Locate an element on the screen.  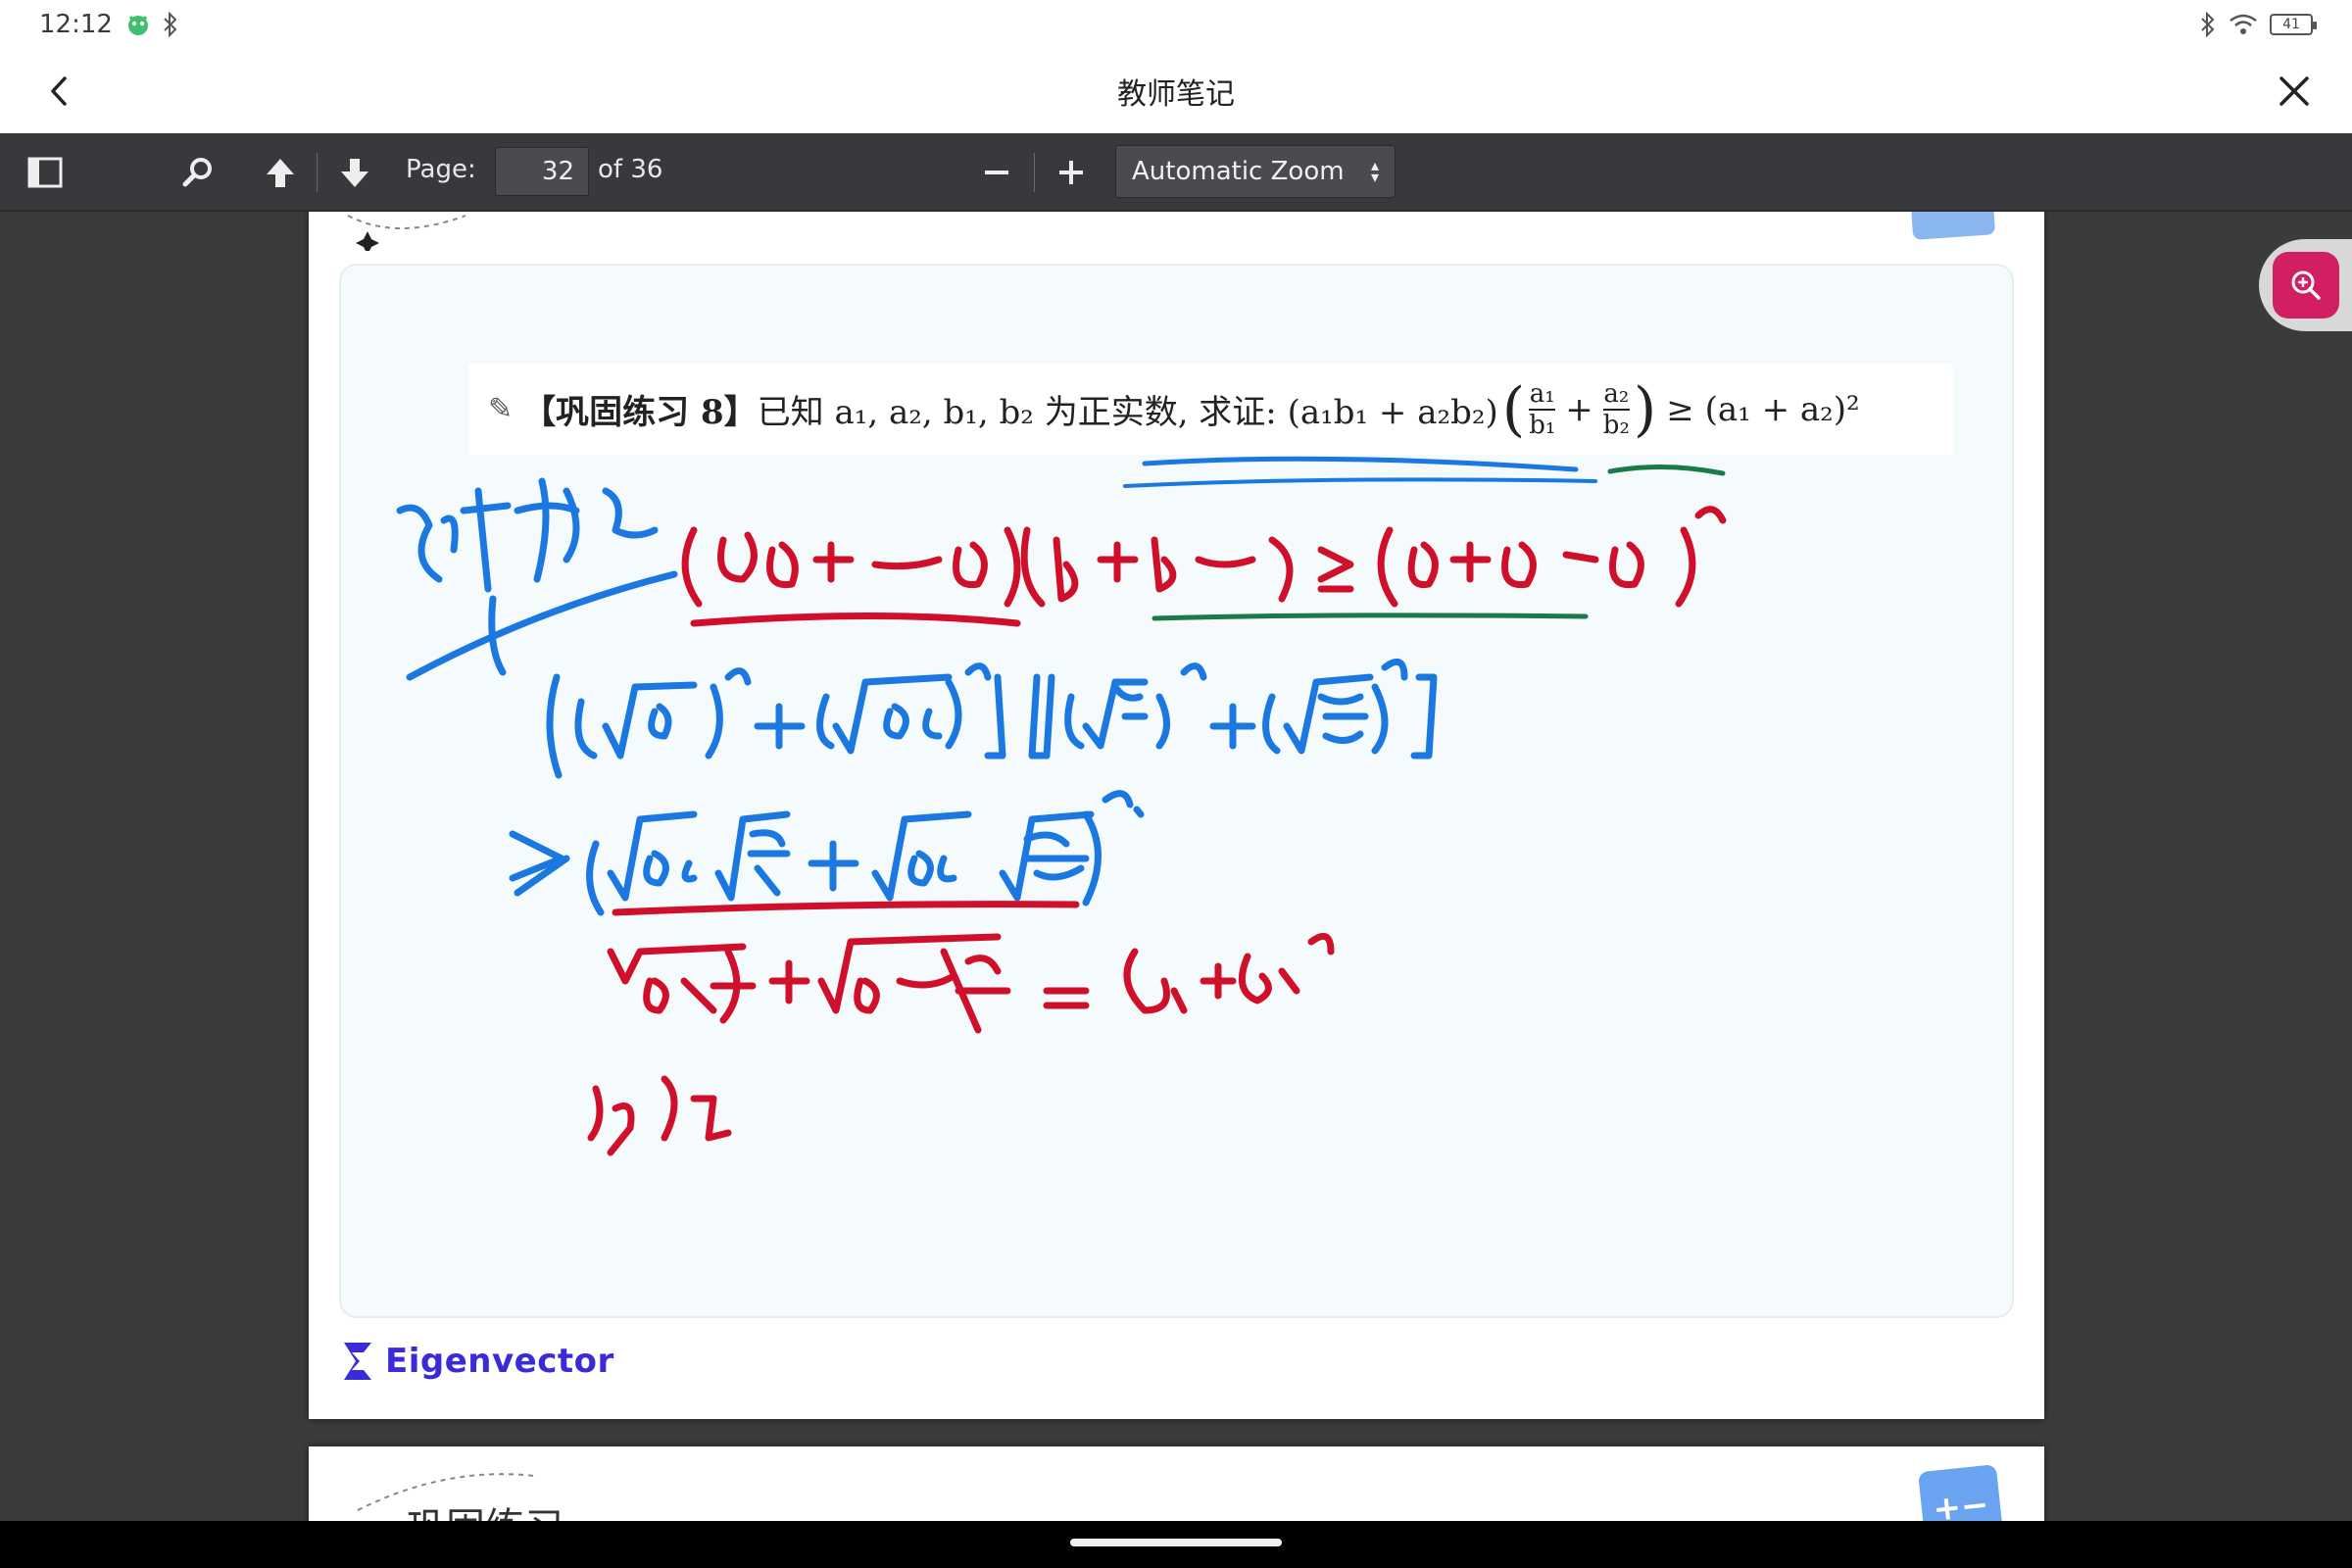
arrow-up-icon is located at coordinates (280, 173).